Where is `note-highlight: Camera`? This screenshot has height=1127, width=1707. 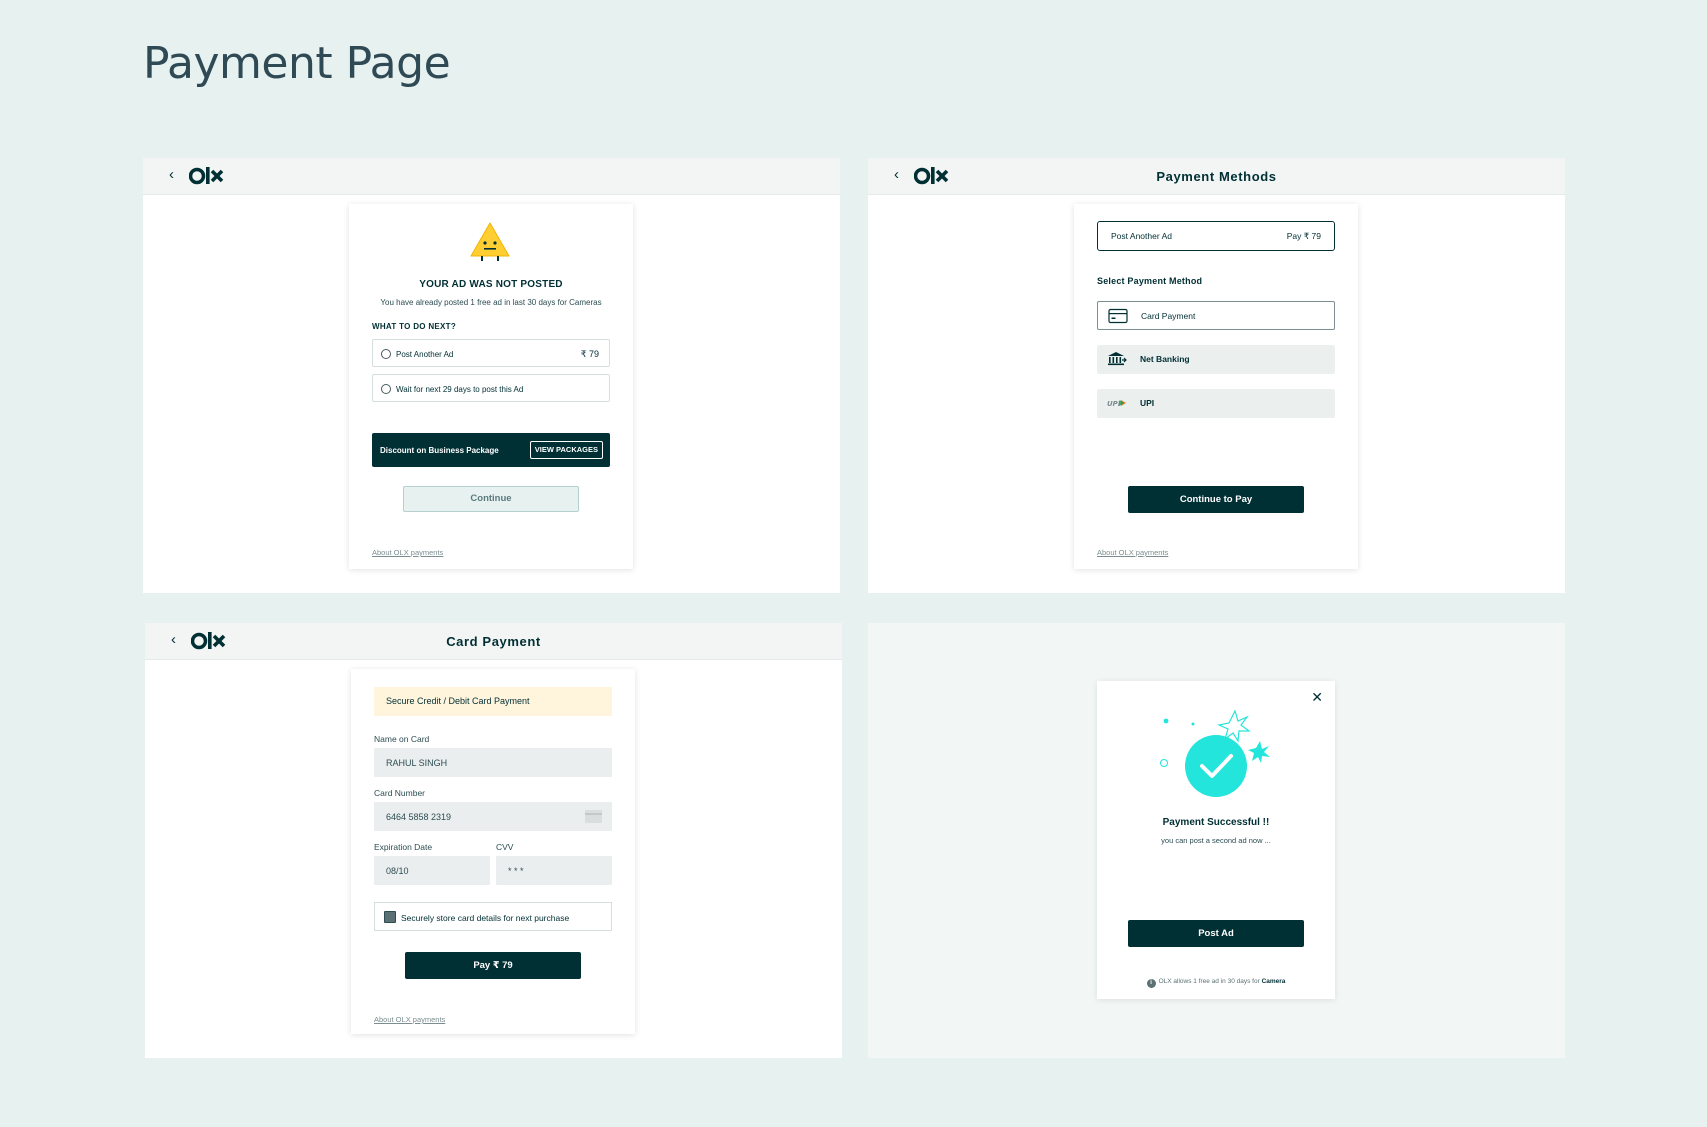 note-highlight: Camera is located at coordinates (1273, 981).